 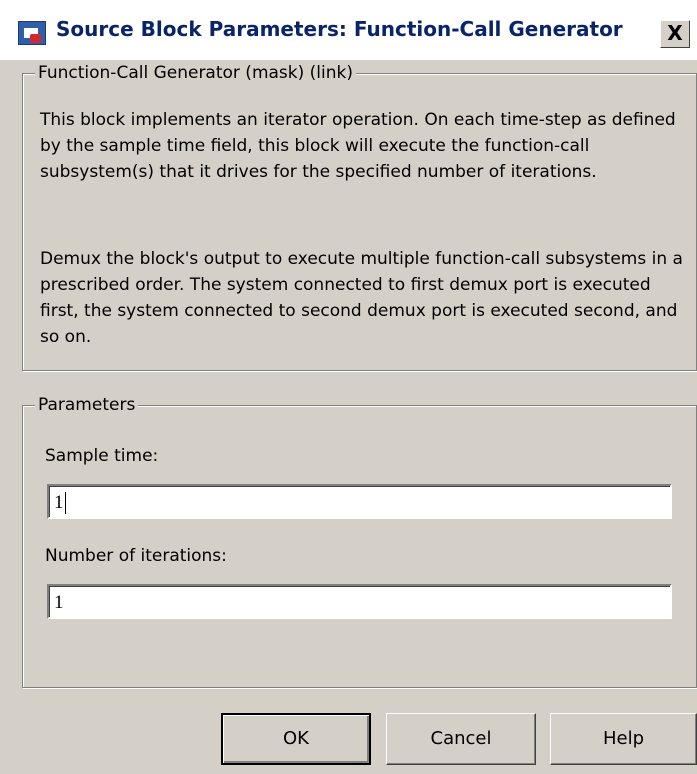 I want to click on iterations-input: 1, so click(x=359, y=601).